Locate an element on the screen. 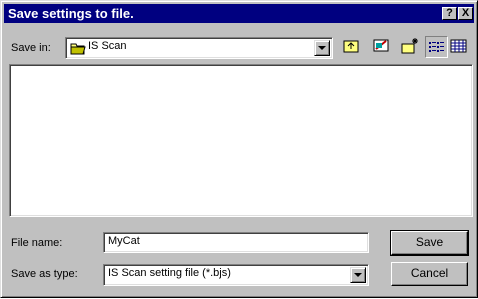 The image size is (478, 299). up-one-level-button is located at coordinates (352, 47).